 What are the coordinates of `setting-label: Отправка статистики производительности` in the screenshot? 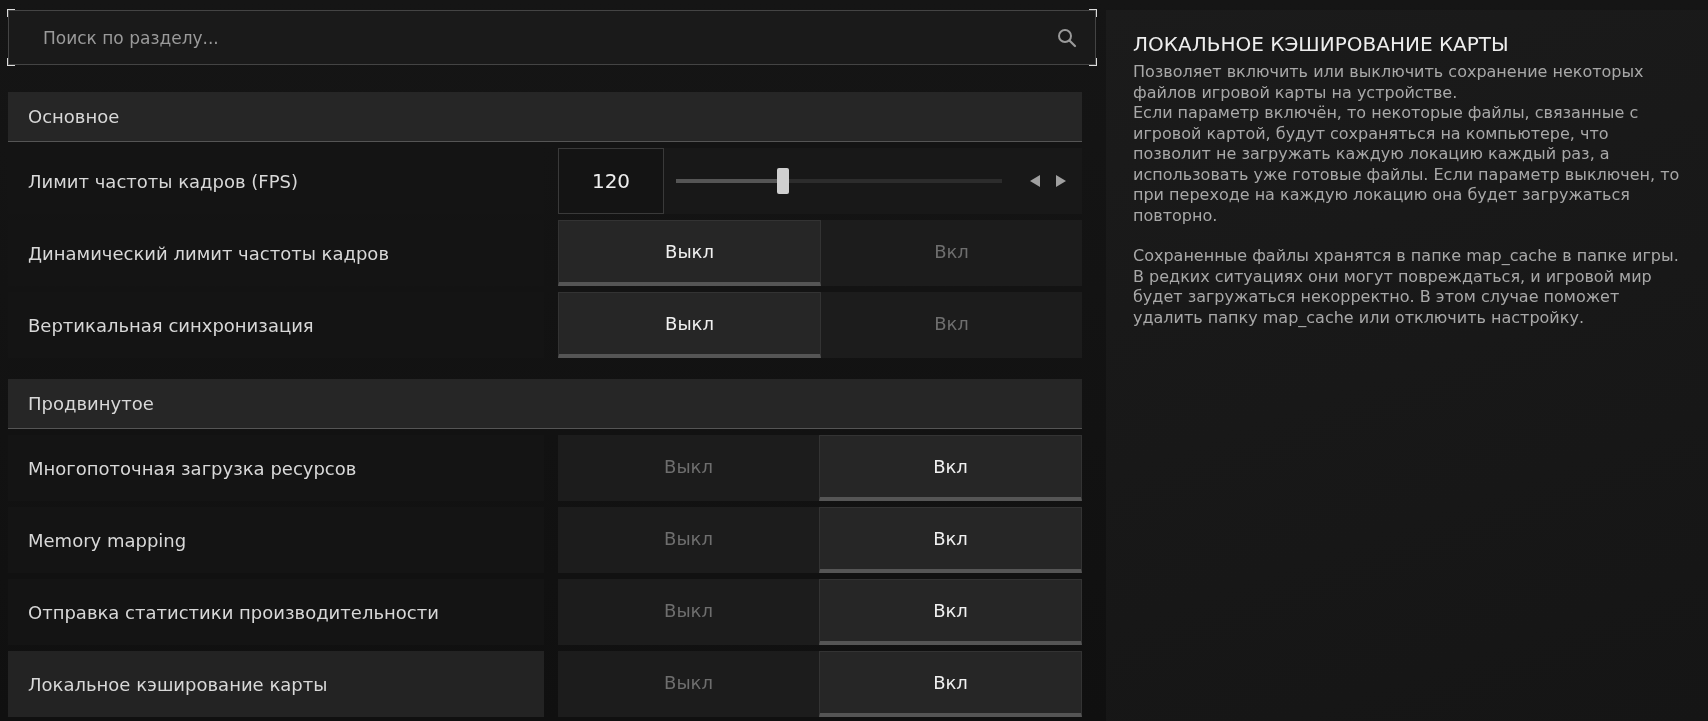 It's located at (276, 612).